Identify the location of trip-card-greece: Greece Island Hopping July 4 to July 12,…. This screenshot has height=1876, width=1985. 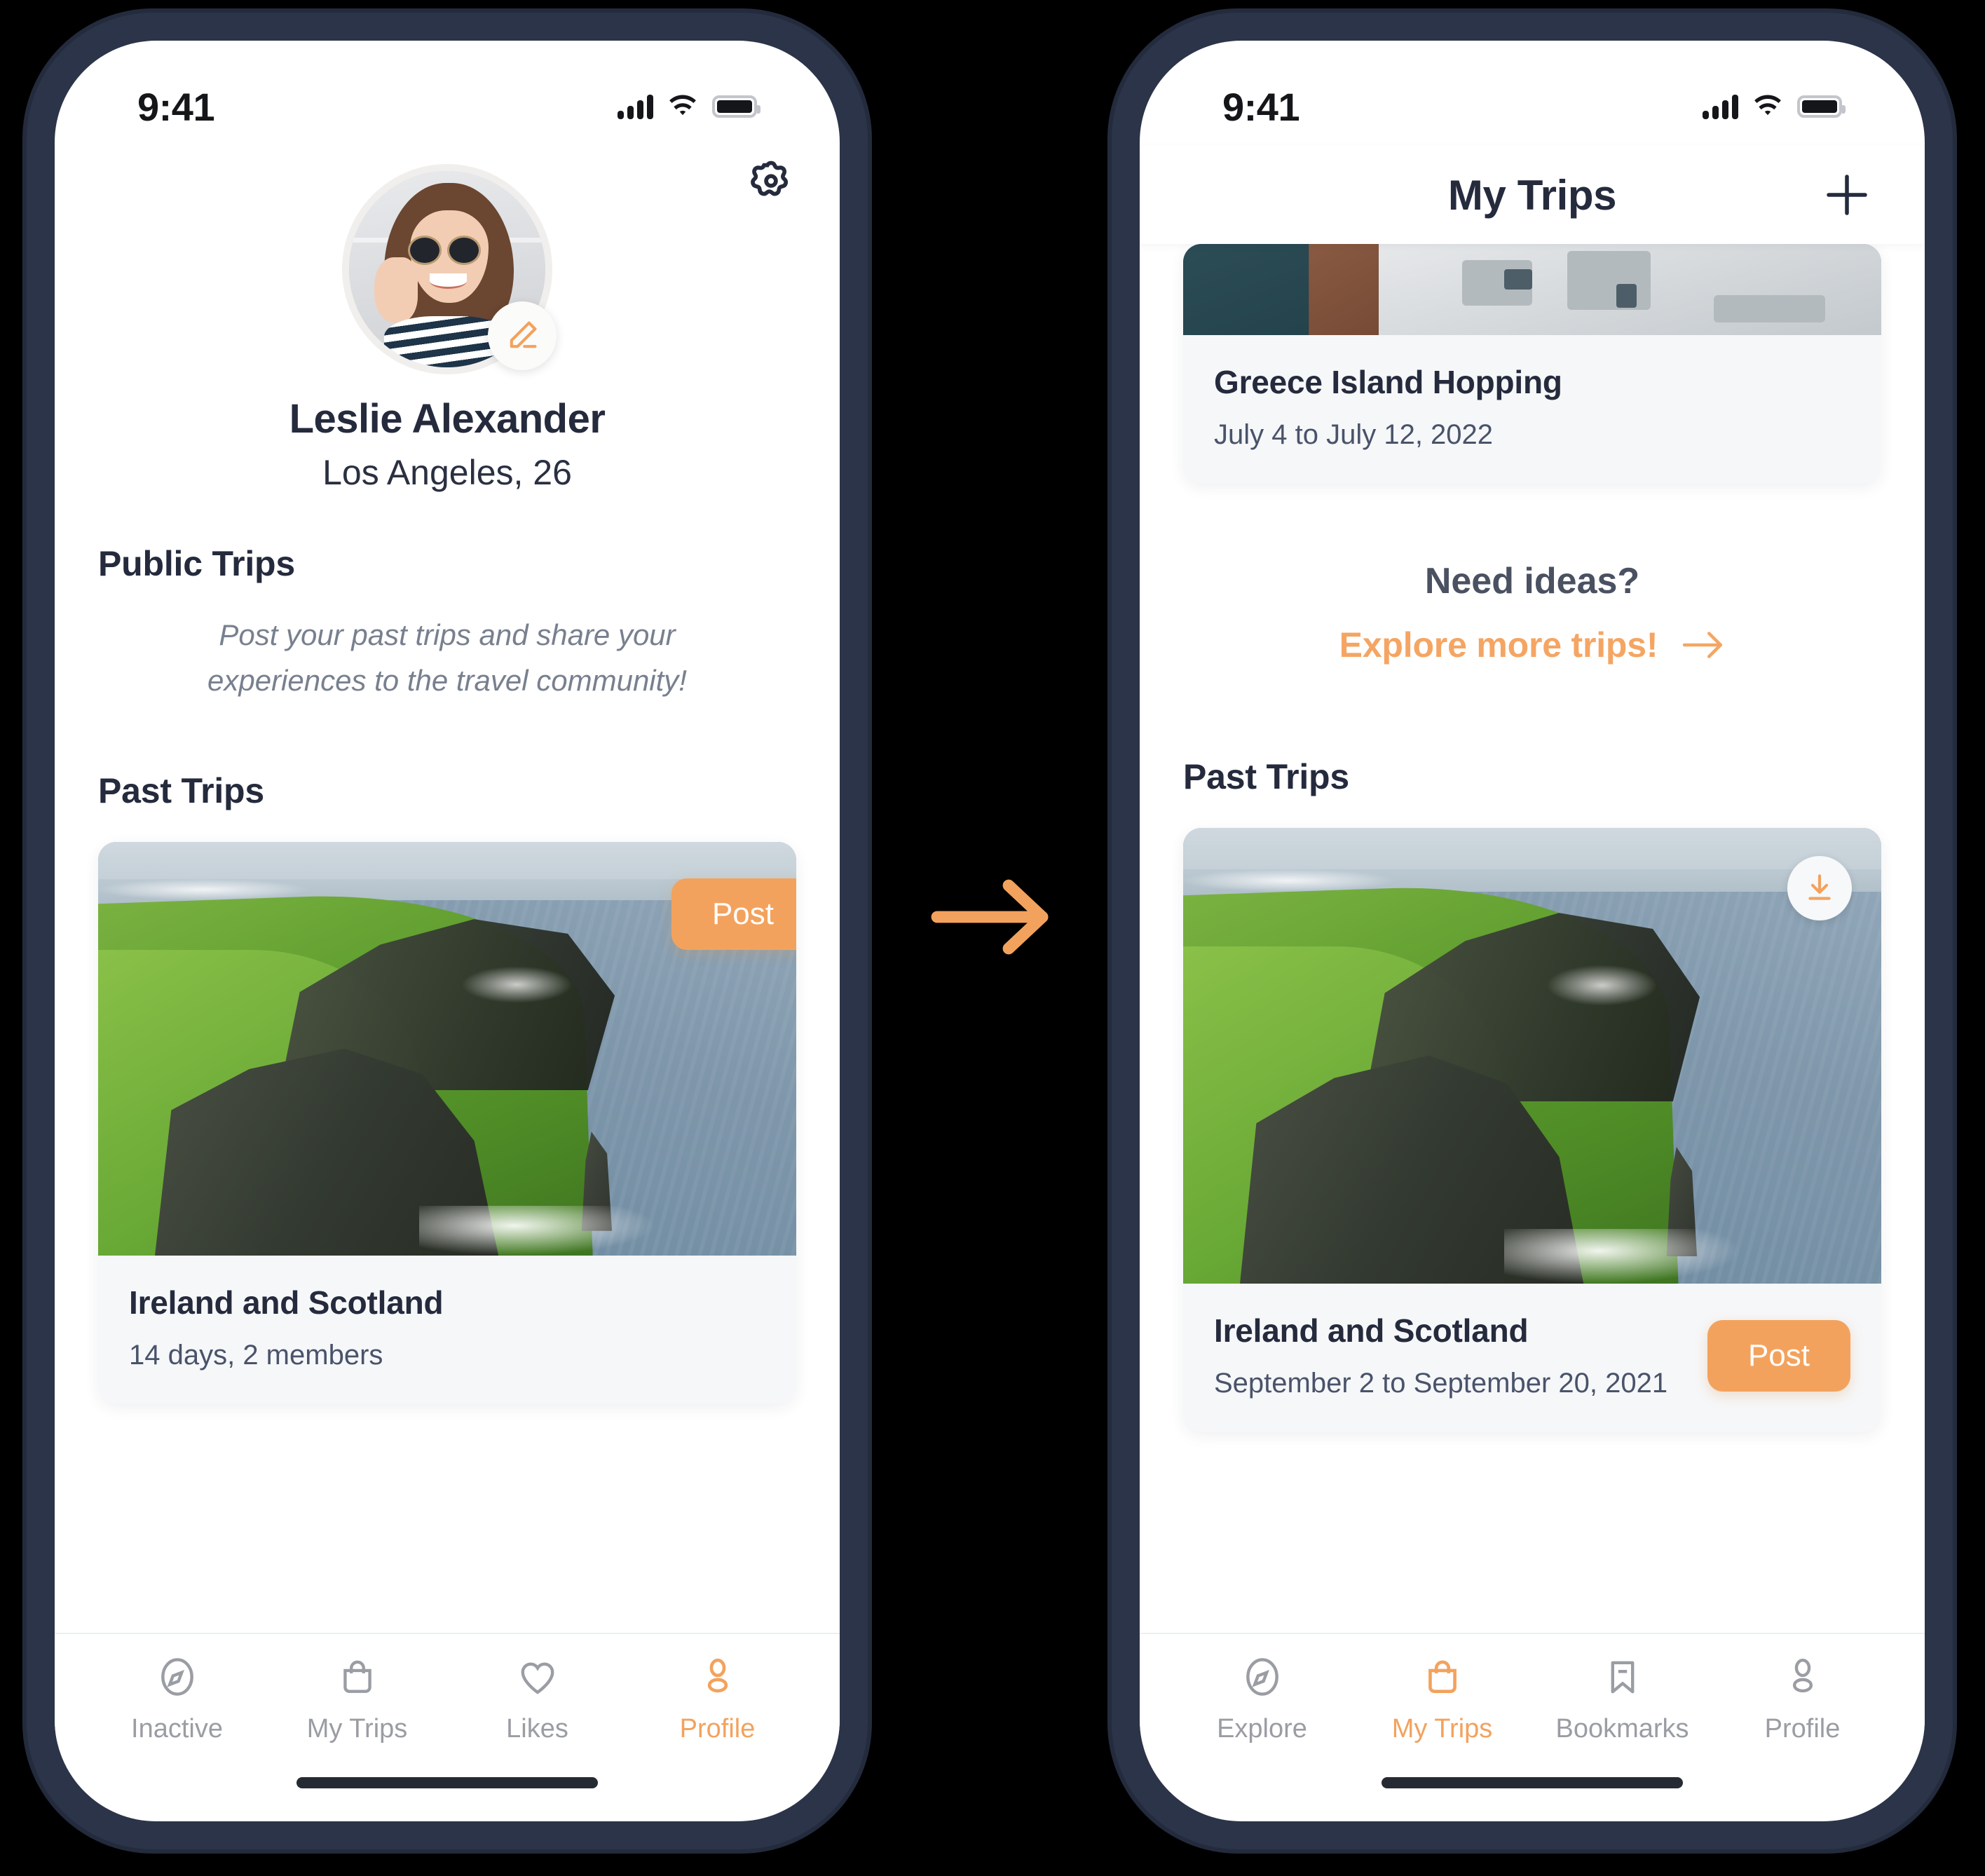
(1532, 363).